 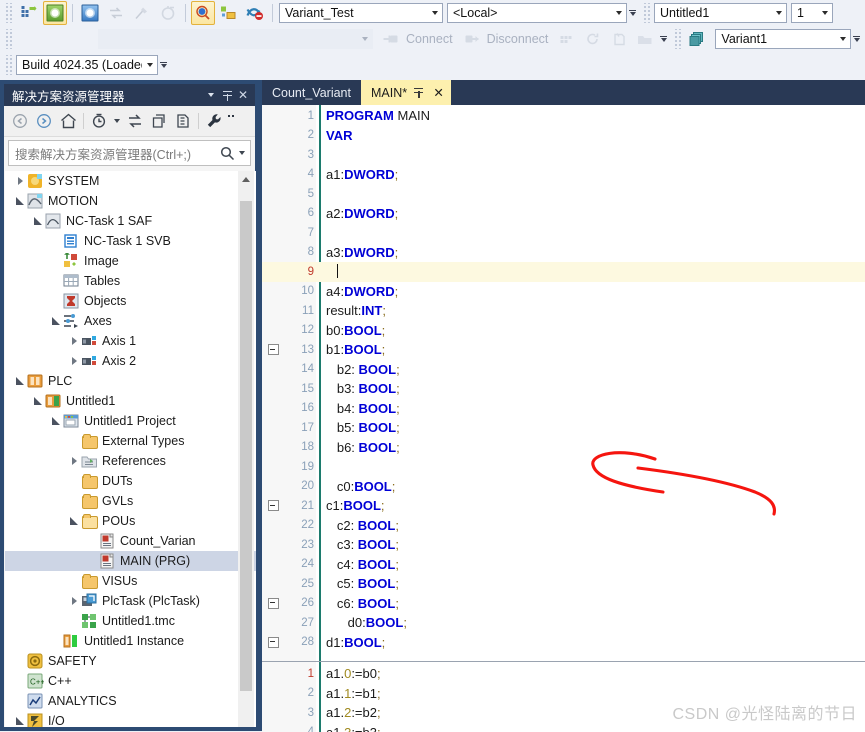 I want to click on project-combo: Untitled1, so click(x=720, y=13).